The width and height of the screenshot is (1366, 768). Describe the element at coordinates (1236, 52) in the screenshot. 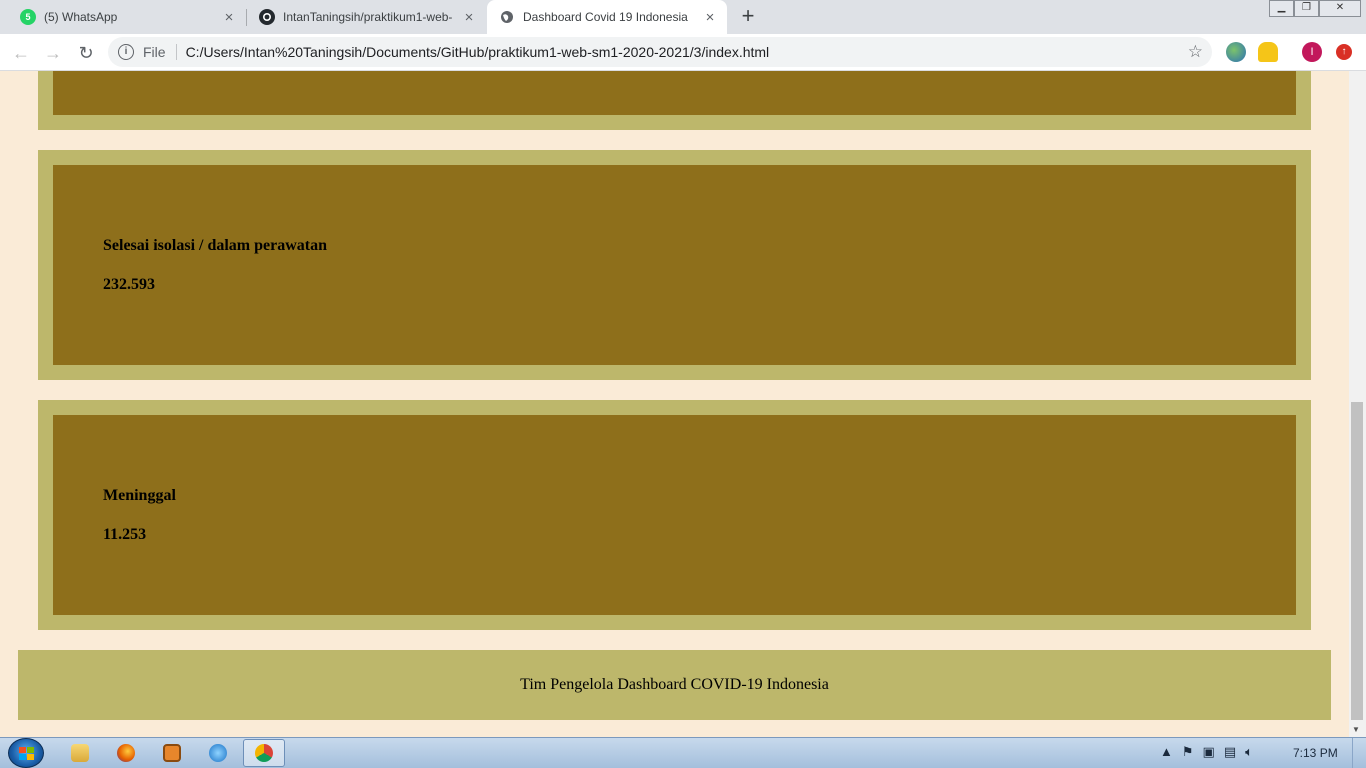

I see `extension-globe-icon` at that location.